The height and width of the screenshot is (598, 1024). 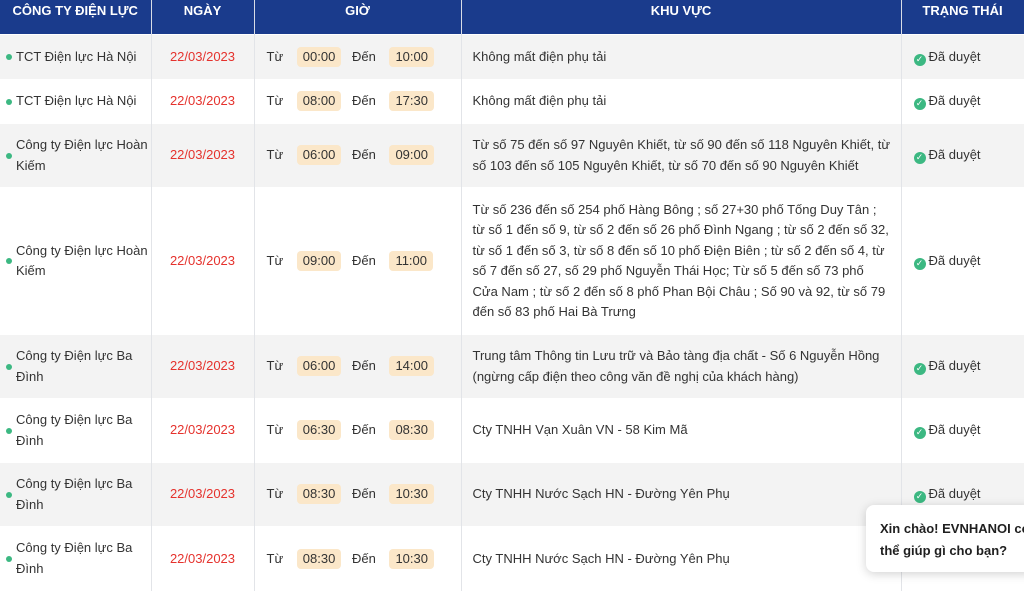 I want to click on time-cell: Từ 06:00 Đến 09:00, so click(x=358, y=155).